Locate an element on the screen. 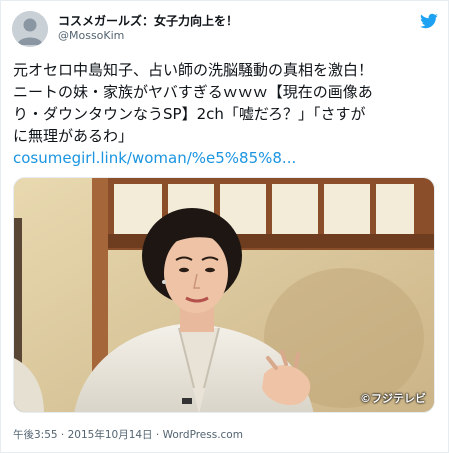 The height and width of the screenshot is (453, 449). author-name: コスメガールズ：女子力向上を！ is located at coordinates (148, 20).